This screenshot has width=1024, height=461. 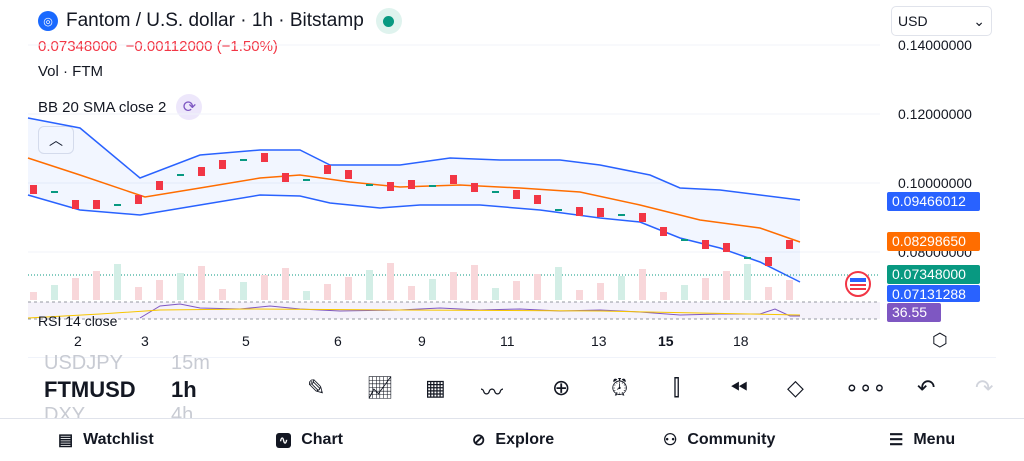 I want to click on rsi-indicator-label: RSI 14 close, so click(x=77, y=321).